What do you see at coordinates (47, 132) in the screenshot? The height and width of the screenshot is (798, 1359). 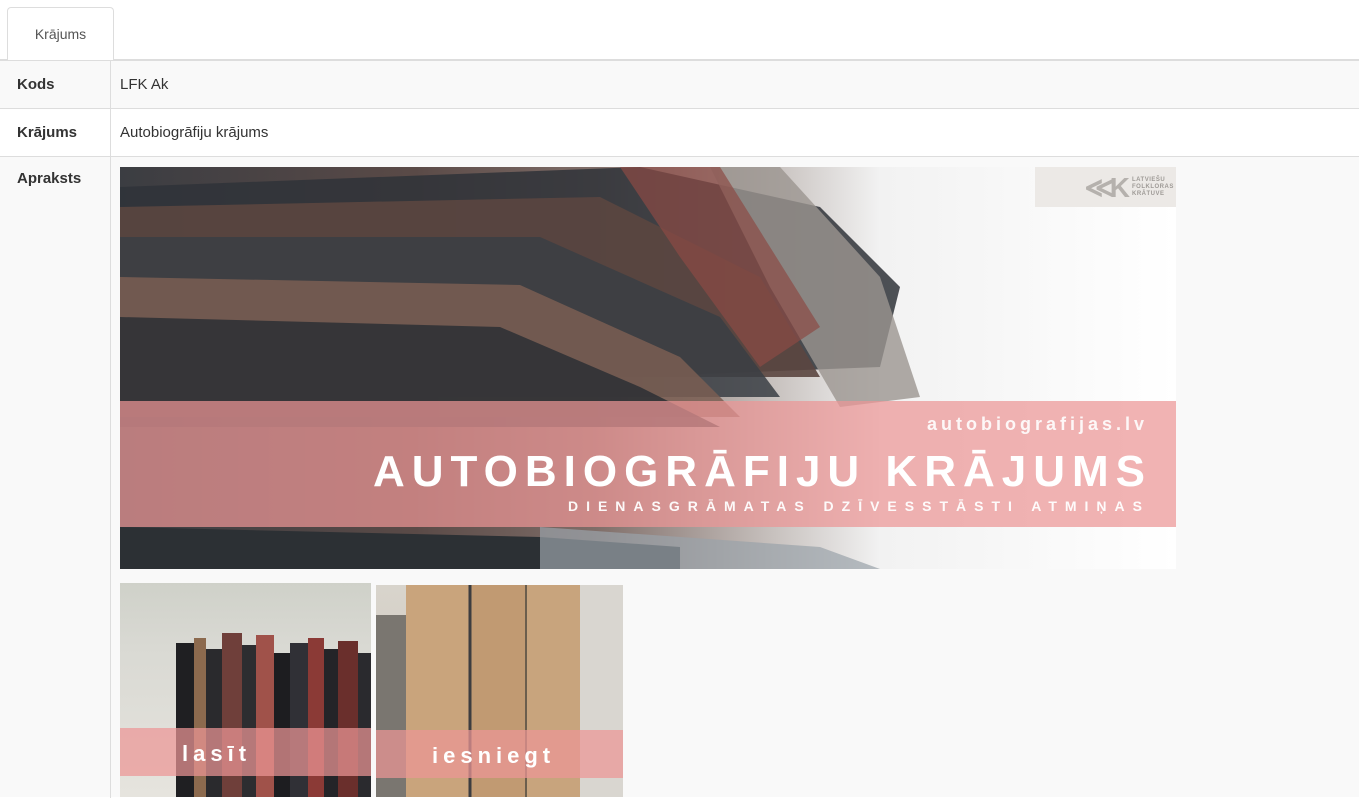 I see `row-label-collection: Krājums` at bounding box center [47, 132].